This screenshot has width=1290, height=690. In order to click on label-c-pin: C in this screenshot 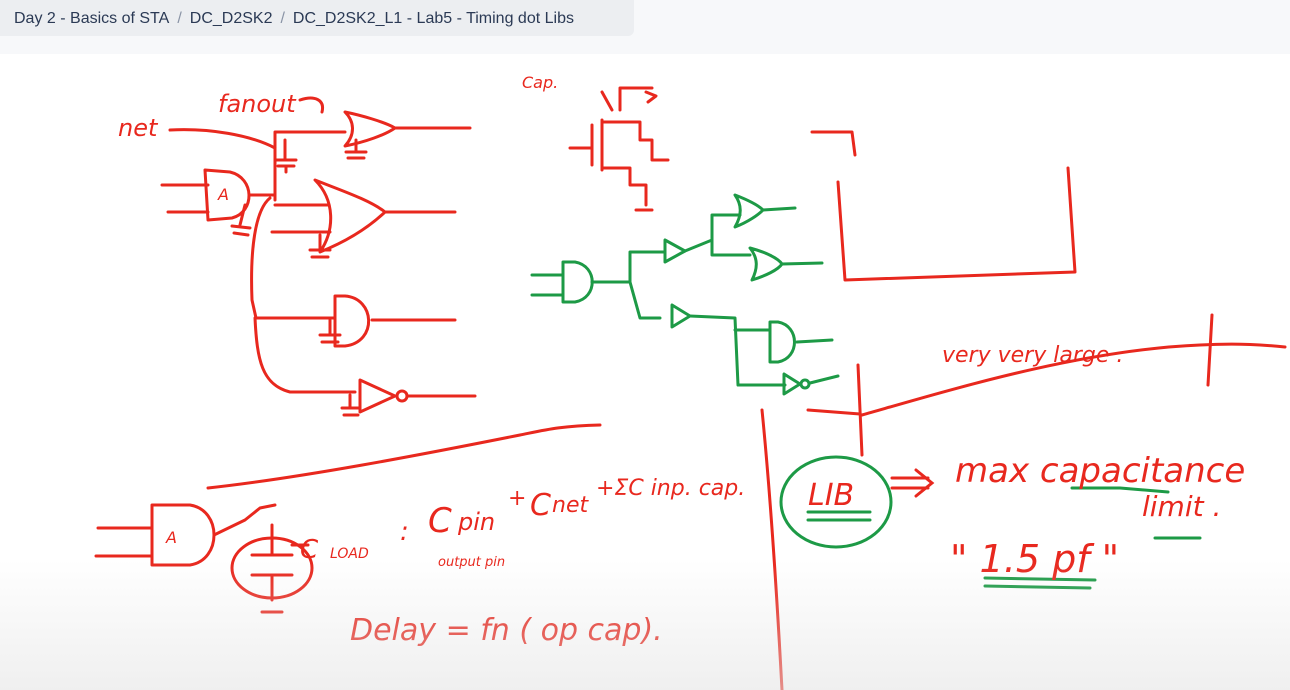, I will do `click(440, 521)`.